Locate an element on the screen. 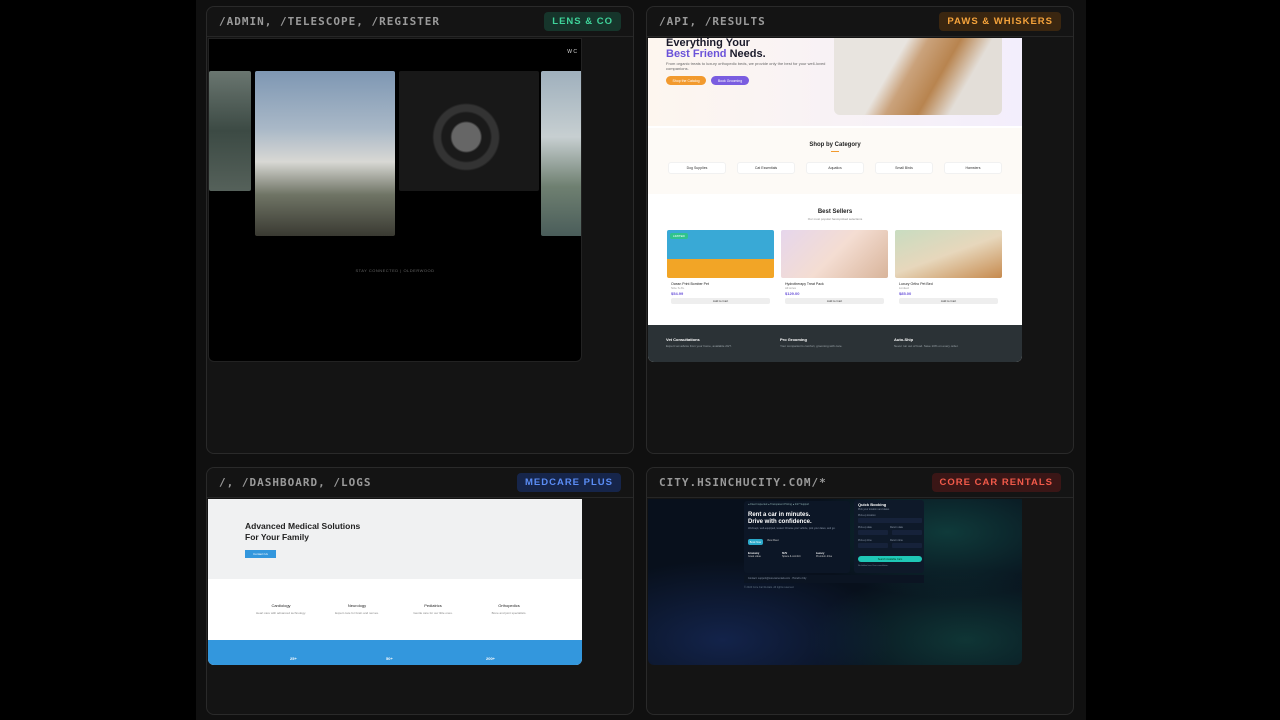  corner-text: W C is located at coordinates (572, 52).